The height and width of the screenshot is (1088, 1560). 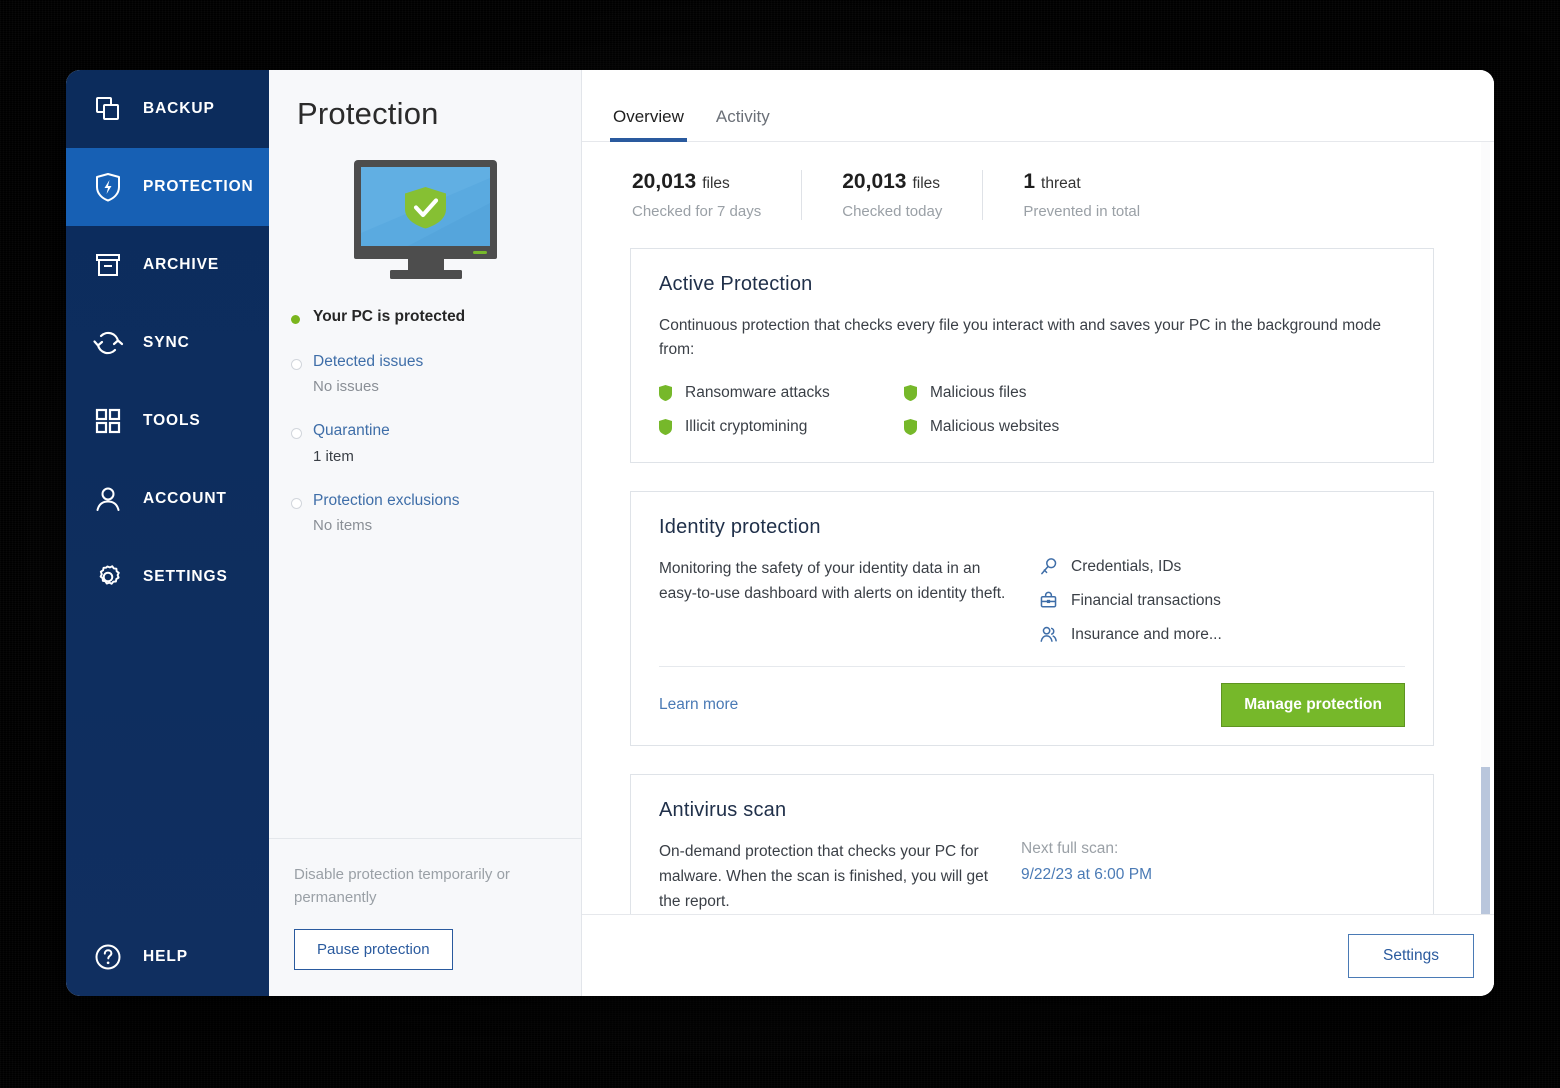 I want to click on stat-sub: Prevented in total, so click(x=1082, y=211).